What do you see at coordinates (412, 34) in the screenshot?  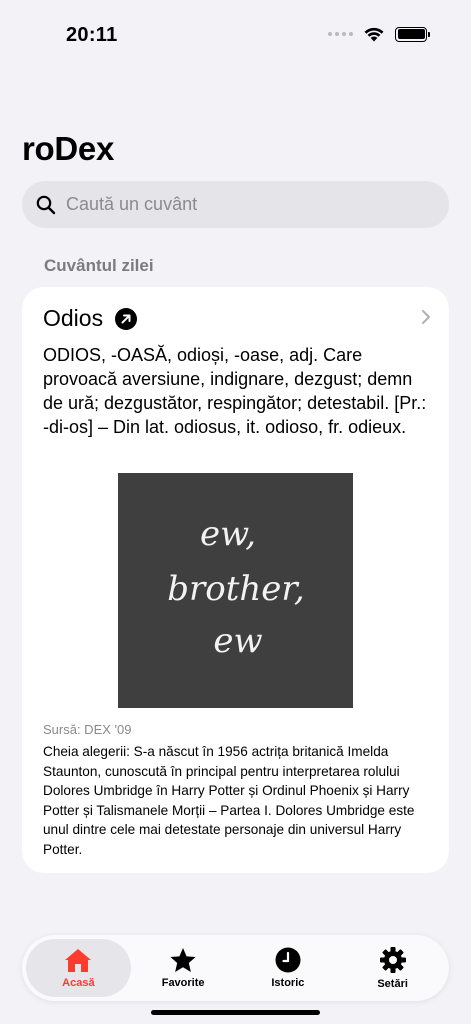 I see `battery-icon` at bounding box center [412, 34].